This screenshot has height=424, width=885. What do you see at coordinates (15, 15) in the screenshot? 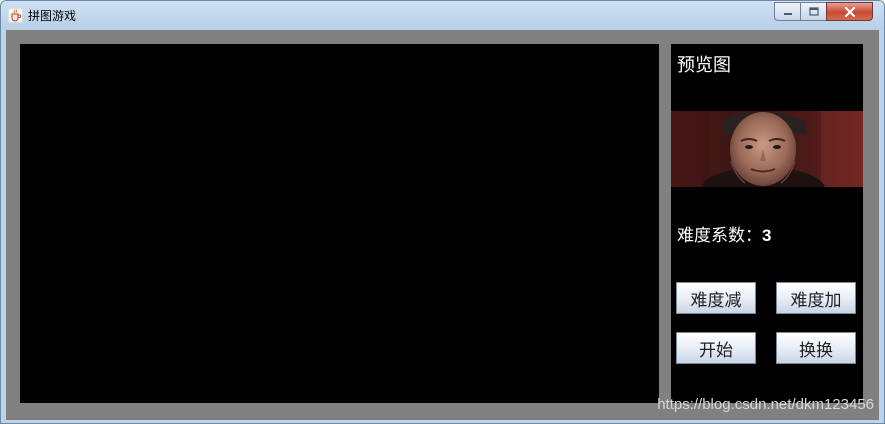
I see `java-coffee-cup-icon` at bounding box center [15, 15].